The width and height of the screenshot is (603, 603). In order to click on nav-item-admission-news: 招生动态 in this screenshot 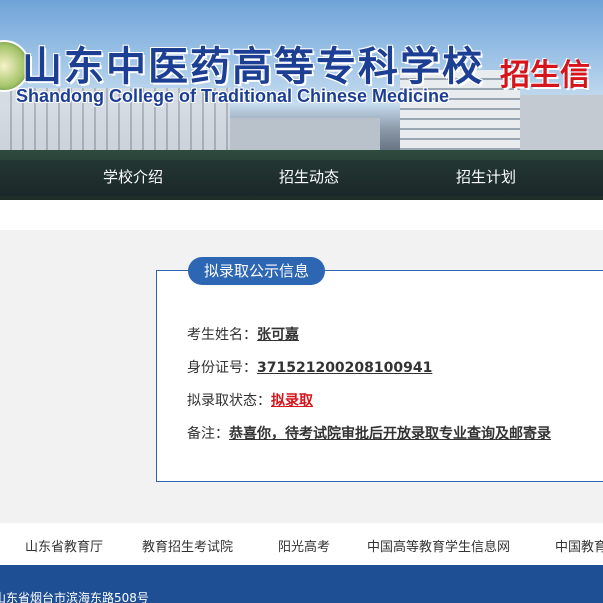, I will do `click(309, 176)`.